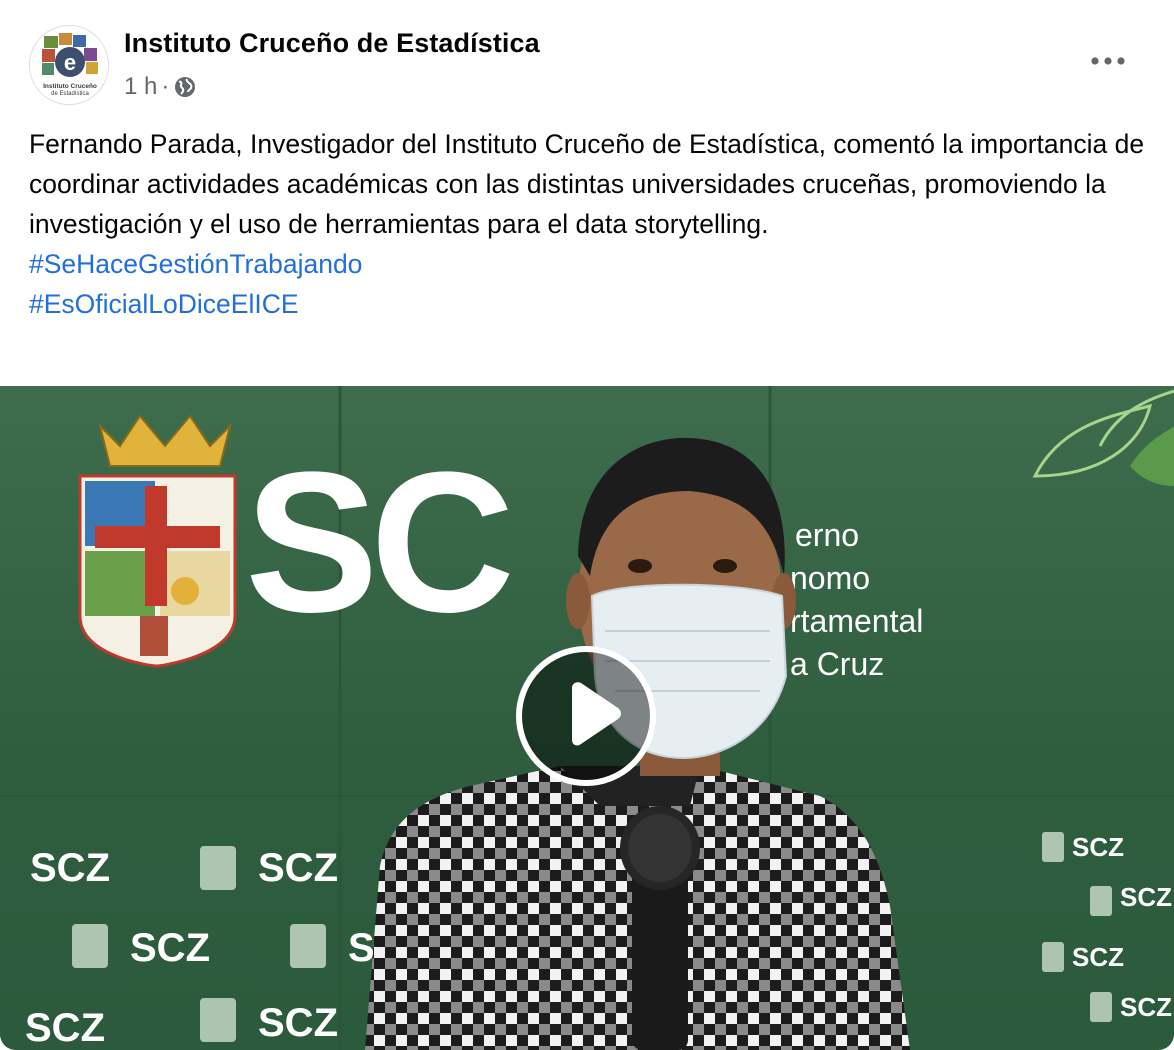  Describe the element at coordinates (589, 264) in the screenshot. I see `hashtag-link: #SeHaceGestiónTrabajando` at that location.